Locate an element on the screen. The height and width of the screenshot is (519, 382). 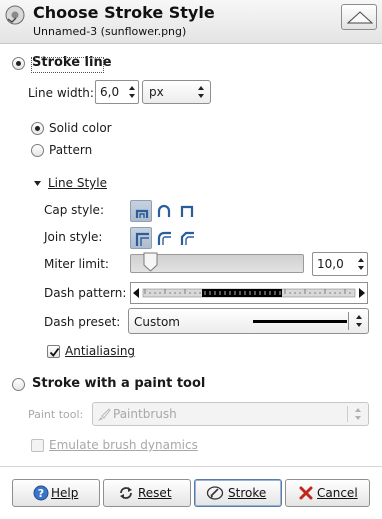
stroke-paint-tool-radio is located at coordinates (18, 384).